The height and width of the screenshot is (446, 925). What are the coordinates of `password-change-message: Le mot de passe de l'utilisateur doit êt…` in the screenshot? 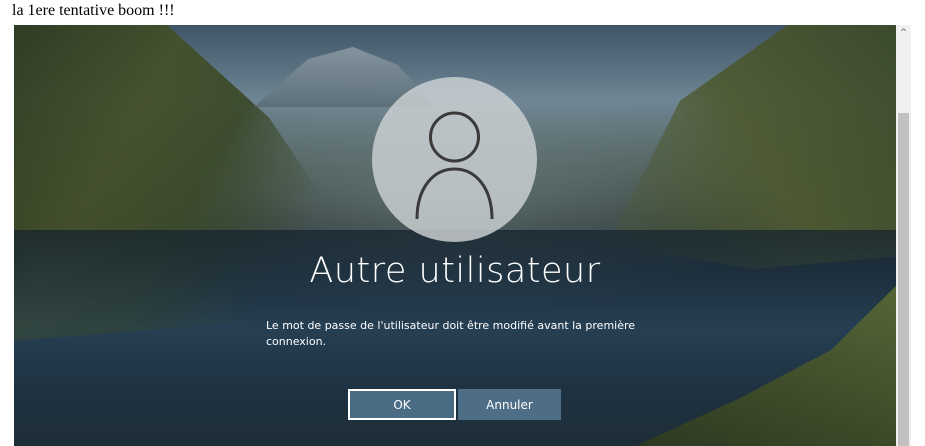 It's located at (451, 333).